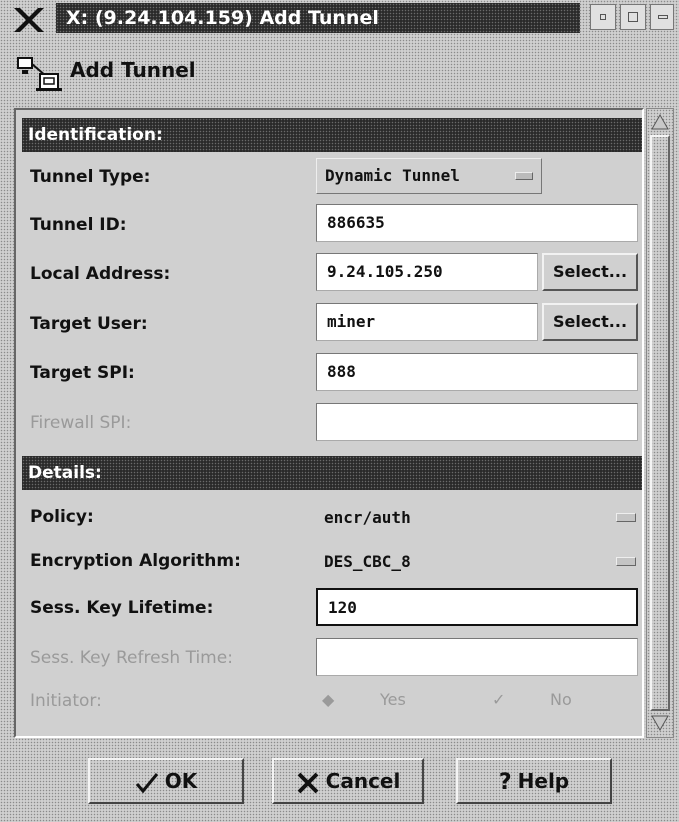  Describe the element at coordinates (100, 274) in the screenshot. I see `local-address-label: Local Address:` at that location.